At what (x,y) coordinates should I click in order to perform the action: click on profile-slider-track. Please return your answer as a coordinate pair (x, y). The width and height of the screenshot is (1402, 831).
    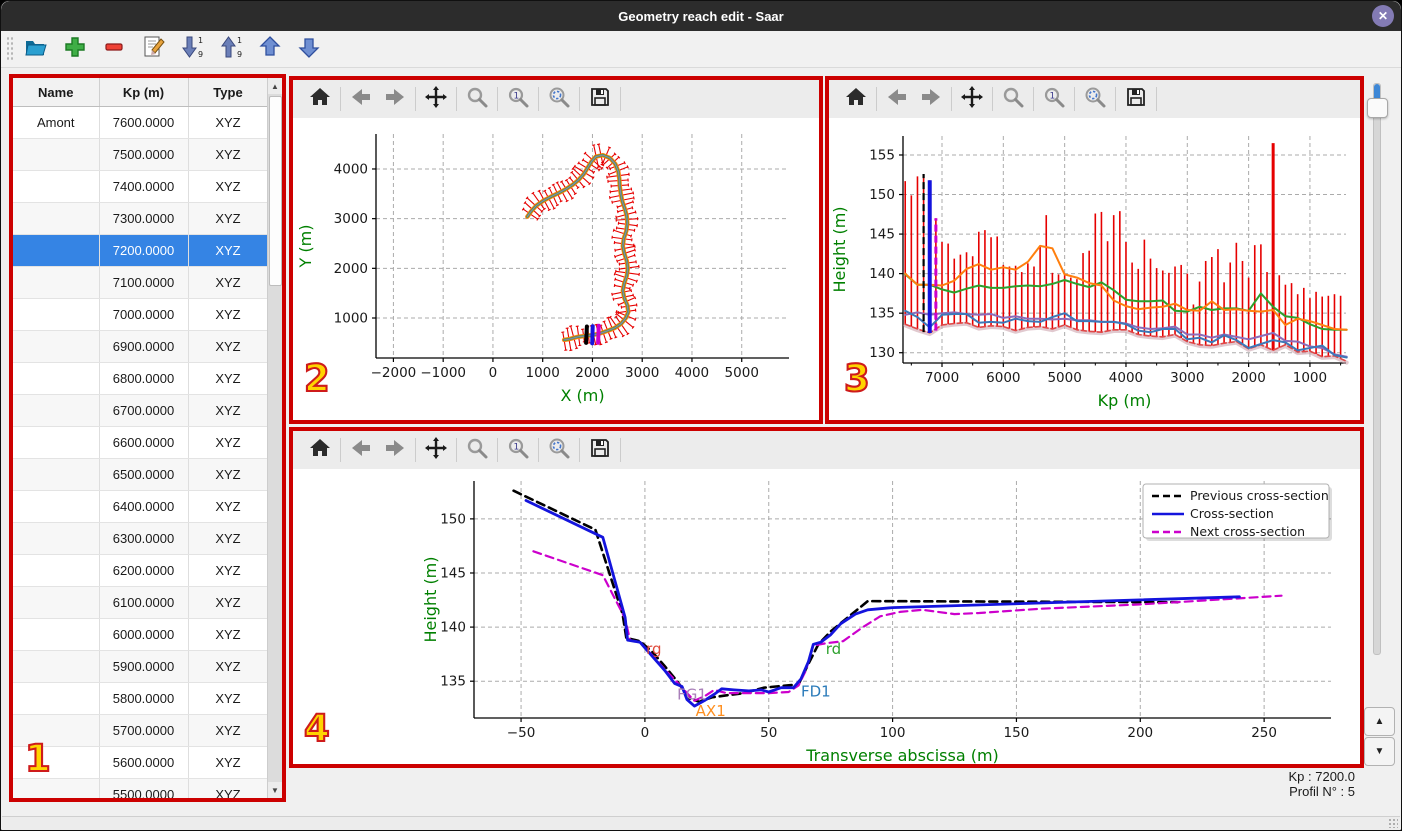
    Looking at the image, I should click on (1377, 369).